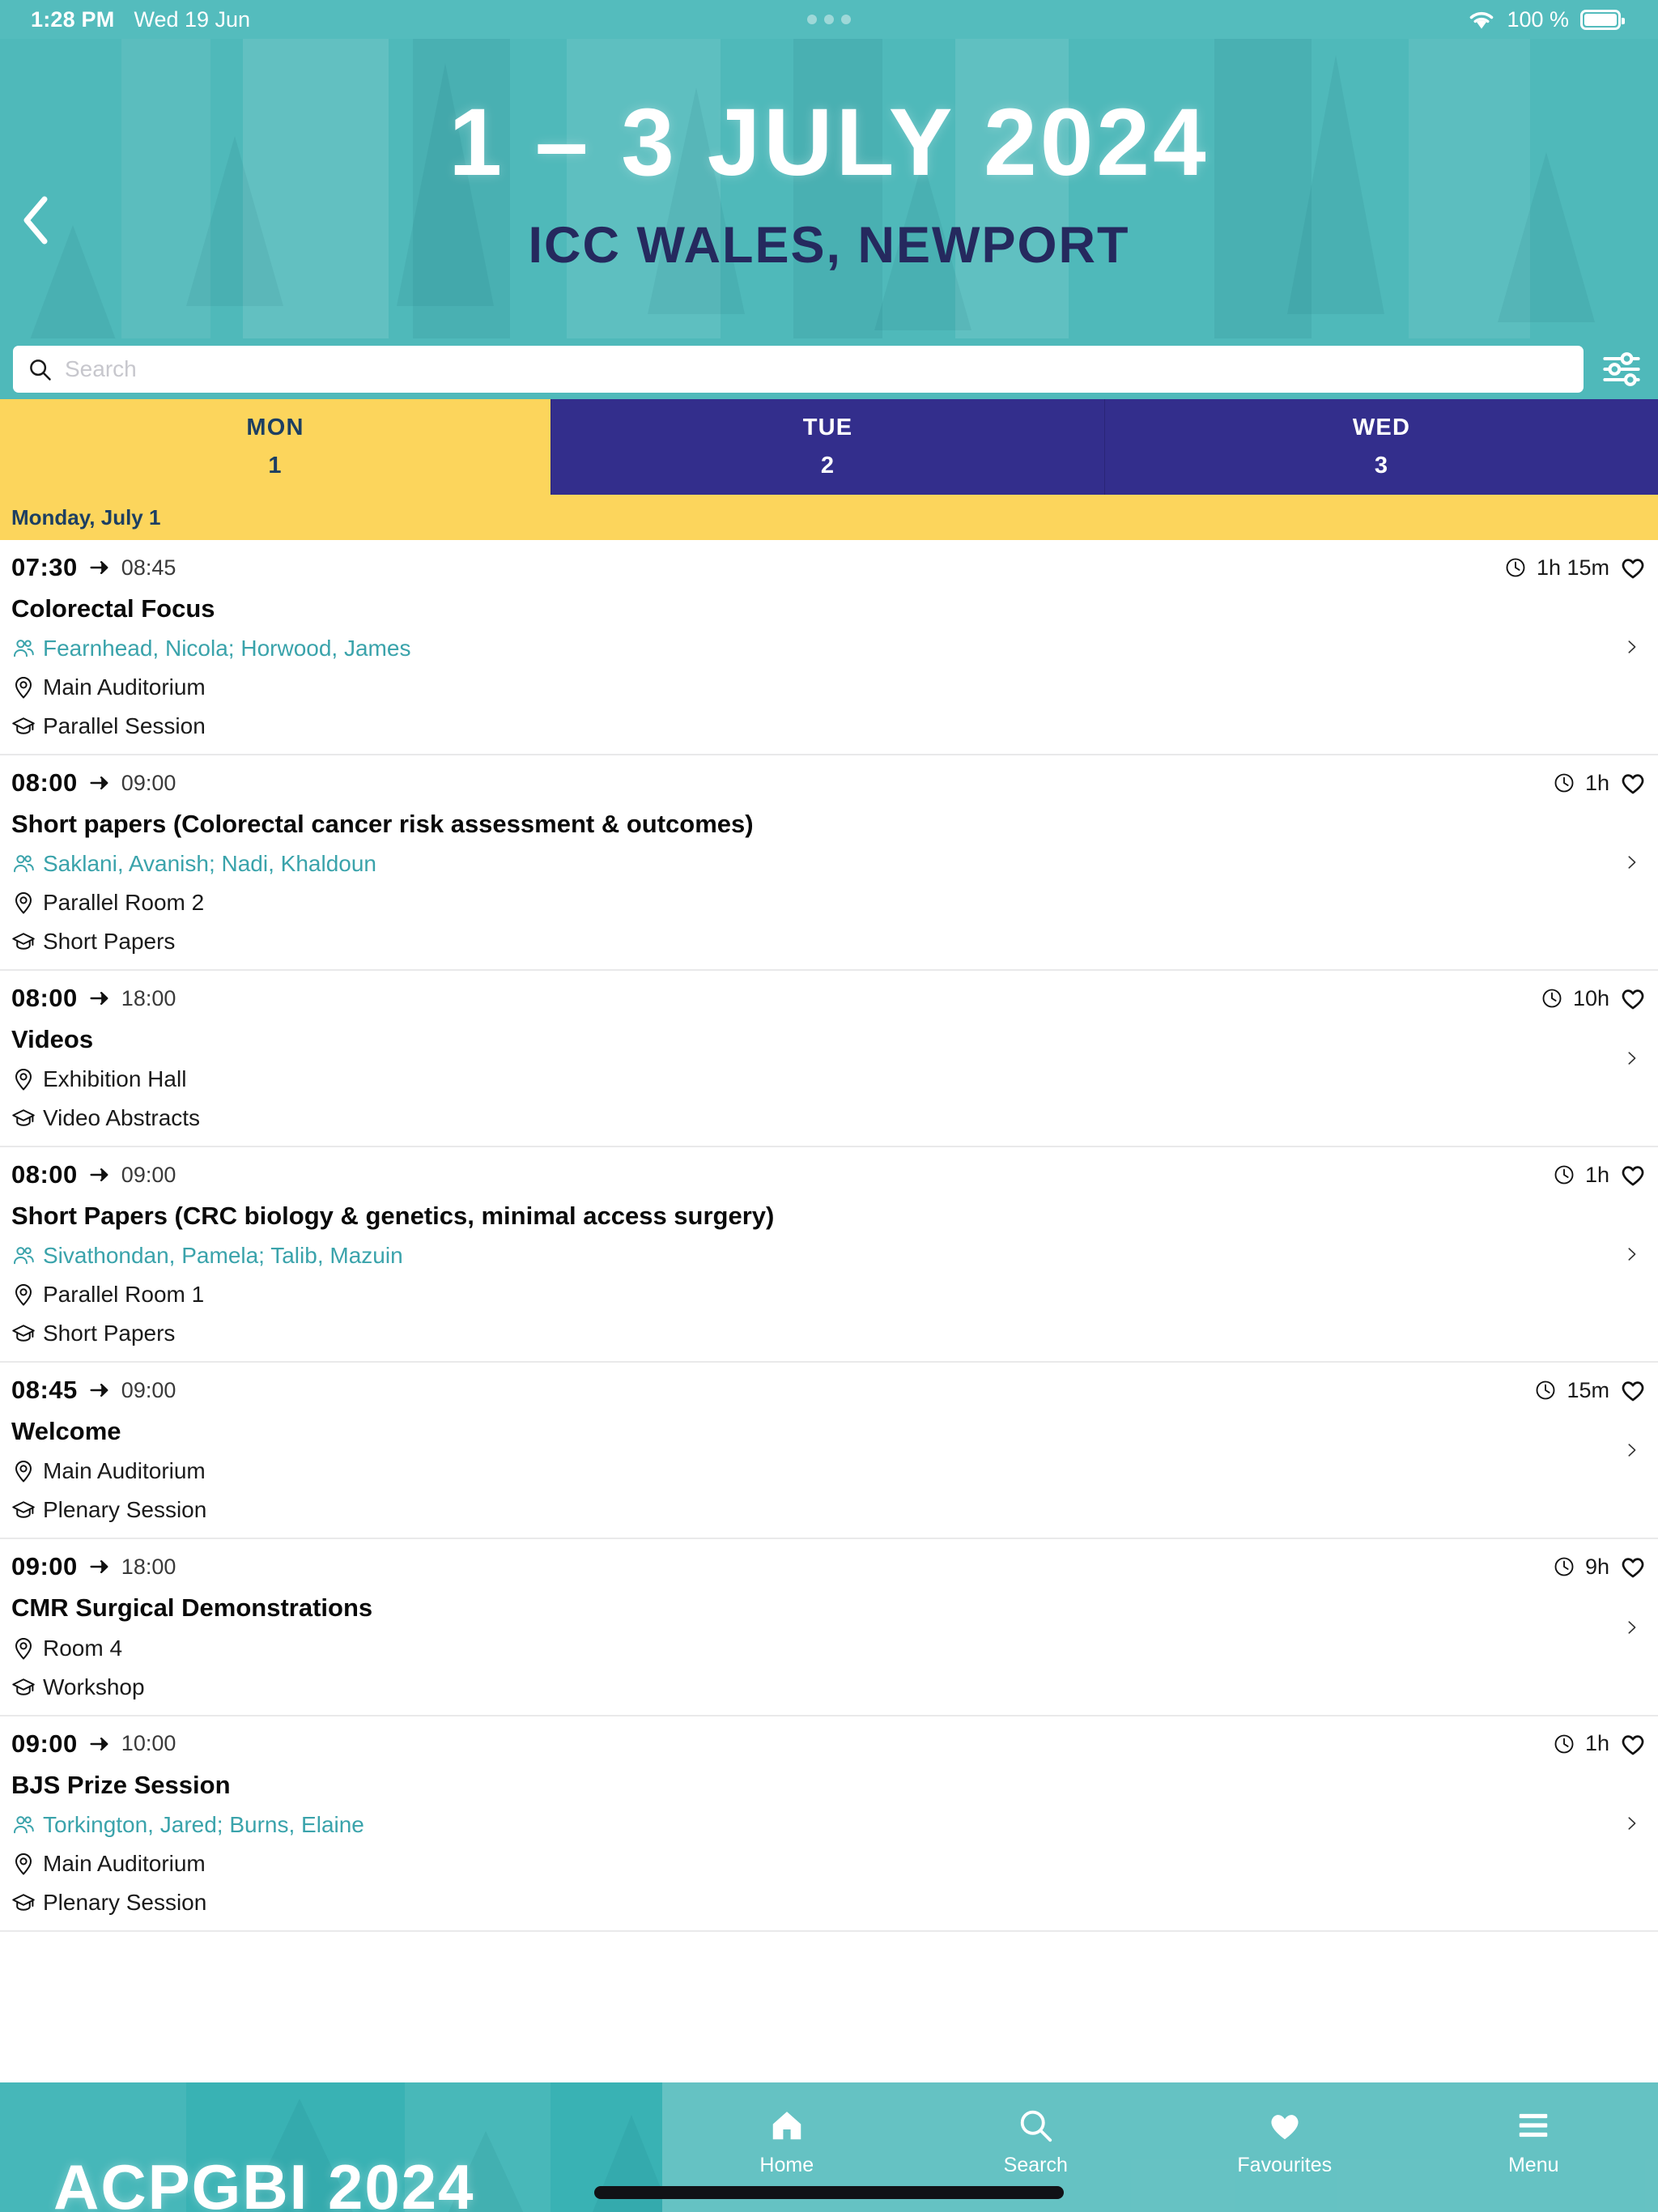 This screenshot has width=1658, height=2212. I want to click on search-box, so click(798, 369).